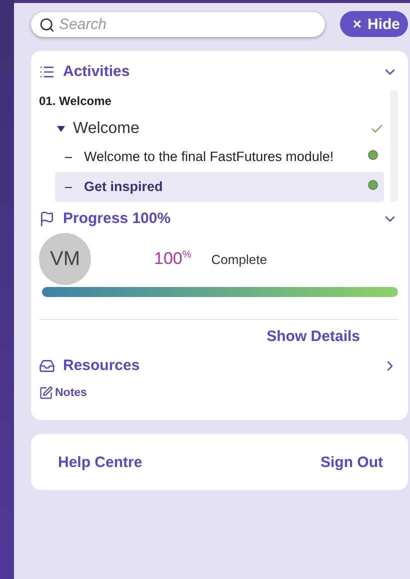  Describe the element at coordinates (47, 72) in the screenshot. I see `list-icon` at that location.